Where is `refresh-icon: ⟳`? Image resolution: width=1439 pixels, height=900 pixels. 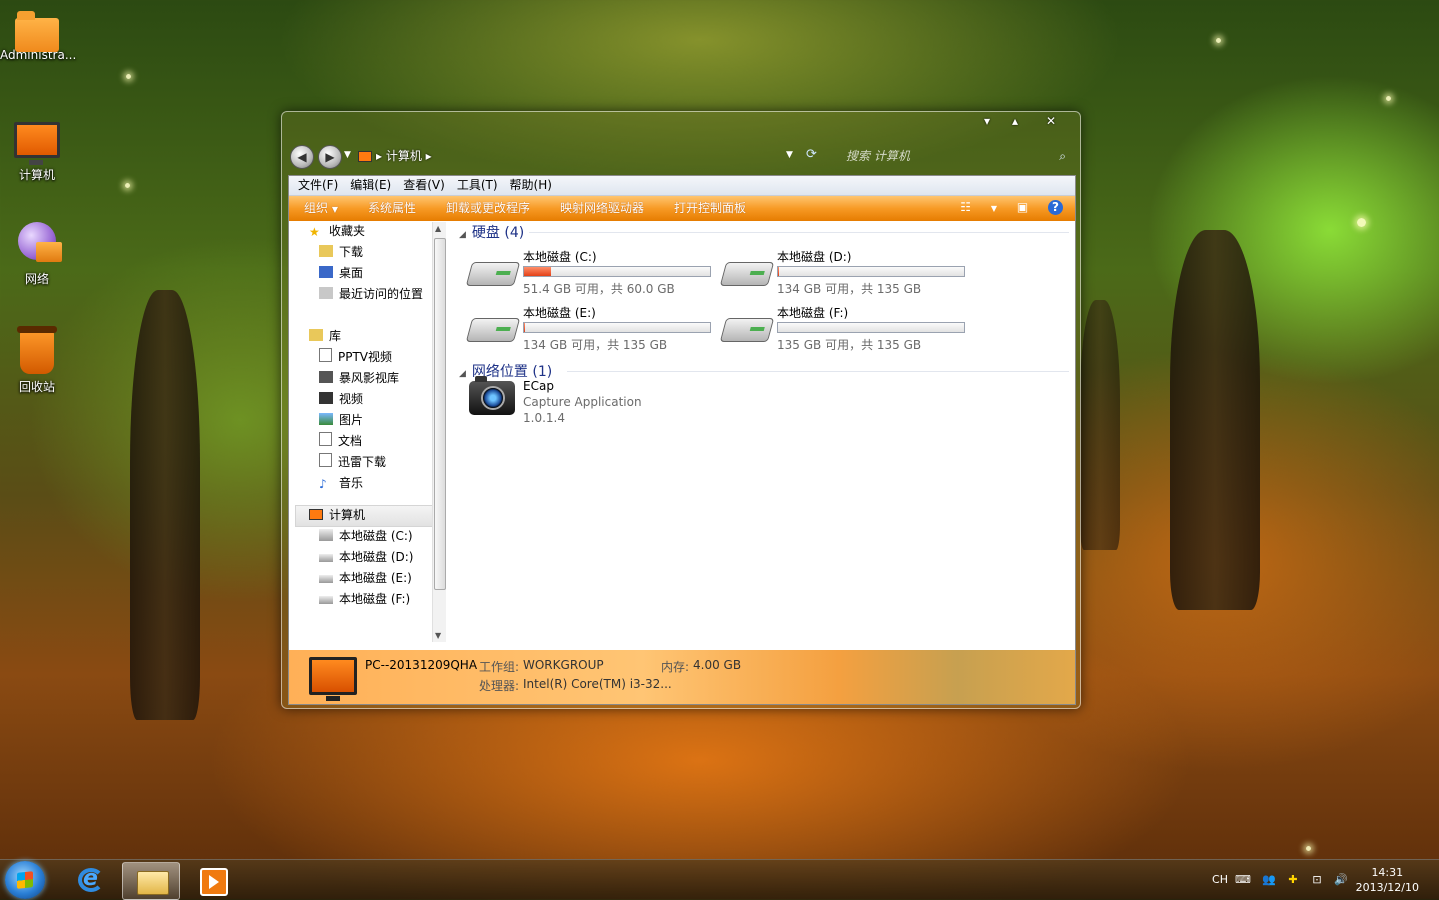
refresh-icon: ⟳ is located at coordinates (811, 154).